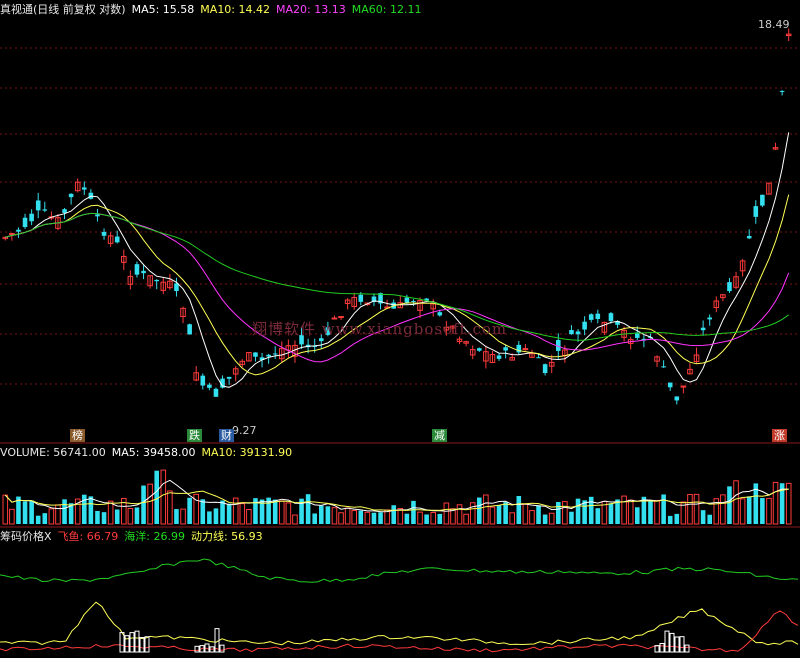  What do you see at coordinates (244, 430) in the screenshot?
I see `price-low-label: 9.27` at bounding box center [244, 430].